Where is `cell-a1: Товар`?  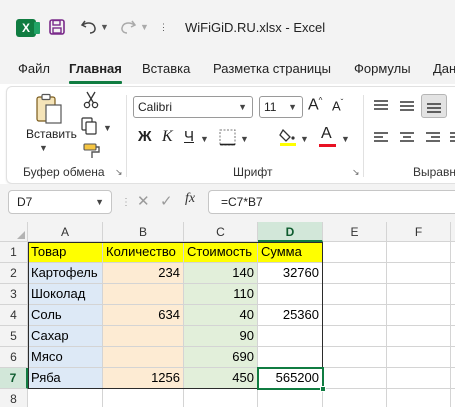
cell-a1: Товар is located at coordinates (65, 252).